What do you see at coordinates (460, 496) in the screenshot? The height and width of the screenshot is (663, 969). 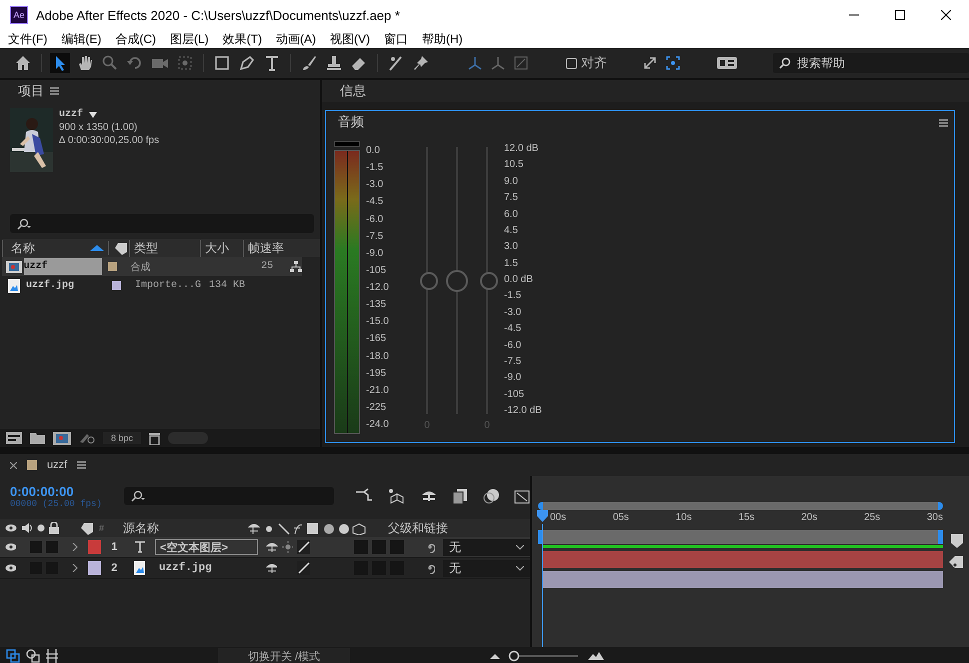 I see `frame-blending-icon` at bounding box center [460, 496].